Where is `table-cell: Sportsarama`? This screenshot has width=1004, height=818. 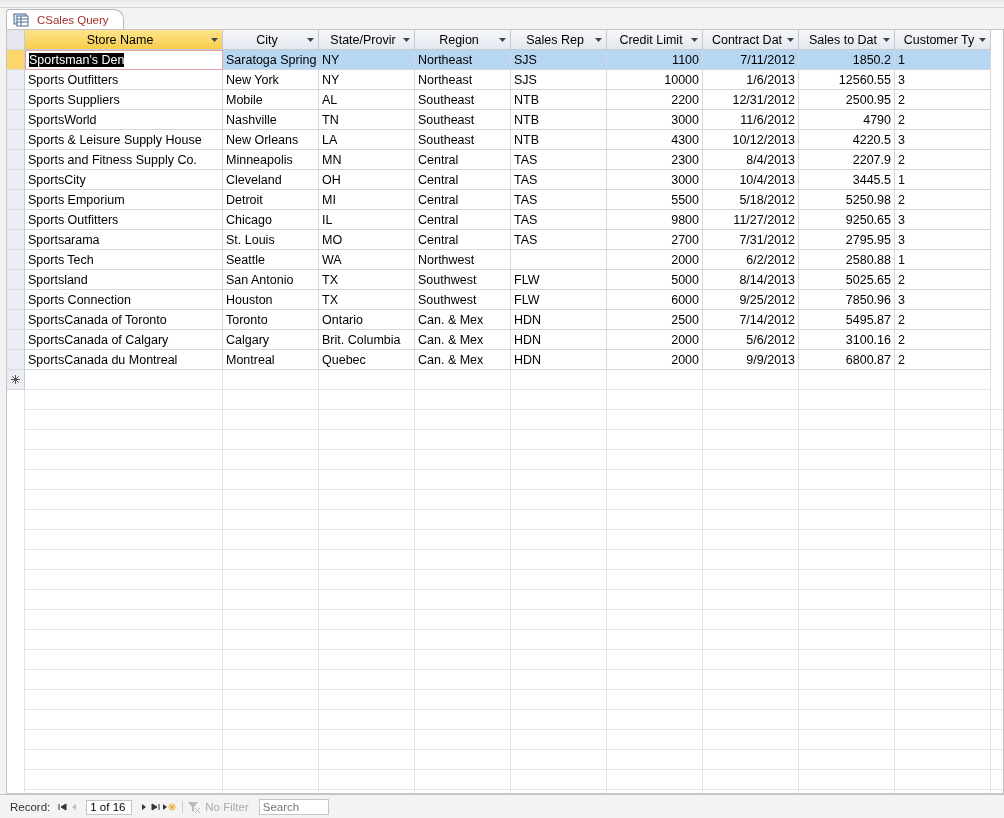
table-cell: Sportsarama is located at coordinates (124, 240).